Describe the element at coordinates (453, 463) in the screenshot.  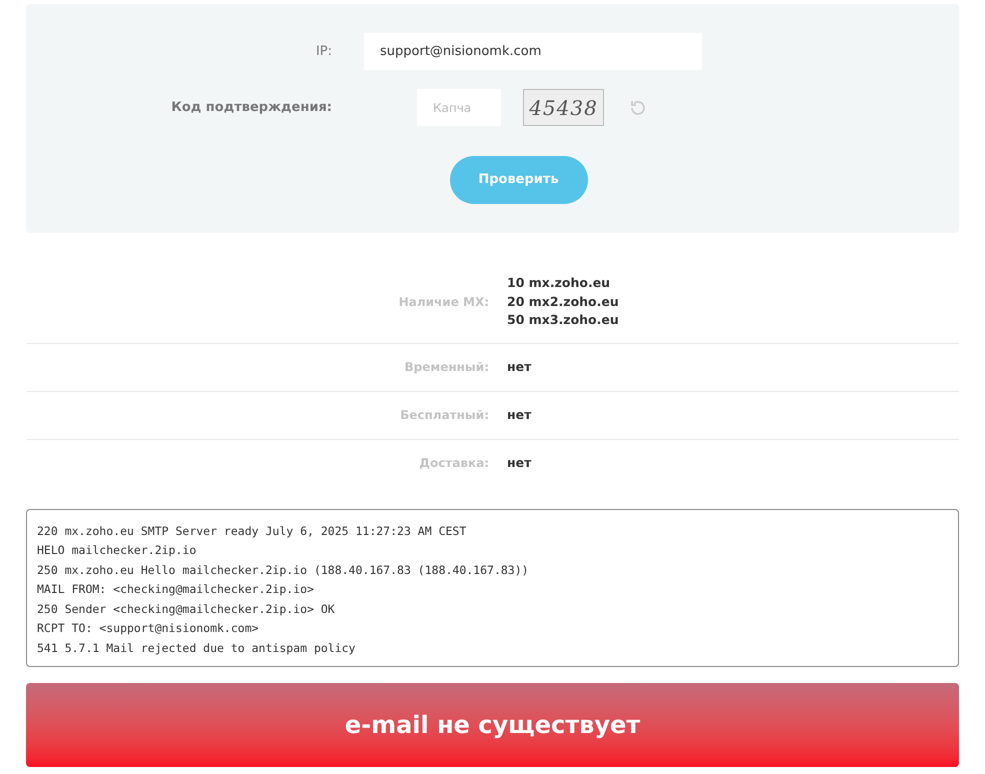
I see `result-label: Доставка:` at that location.